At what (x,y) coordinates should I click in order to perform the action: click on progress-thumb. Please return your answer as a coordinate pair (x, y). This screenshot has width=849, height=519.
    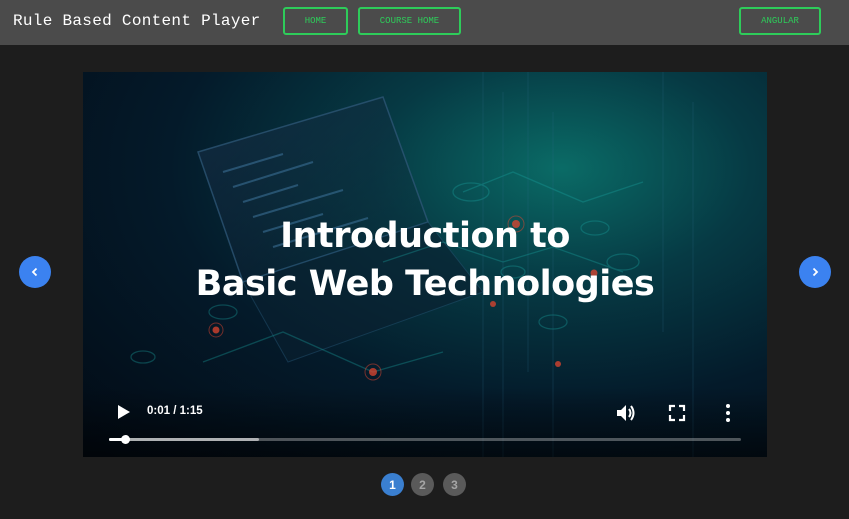
    Looking at the image, I should click on (125, 439).